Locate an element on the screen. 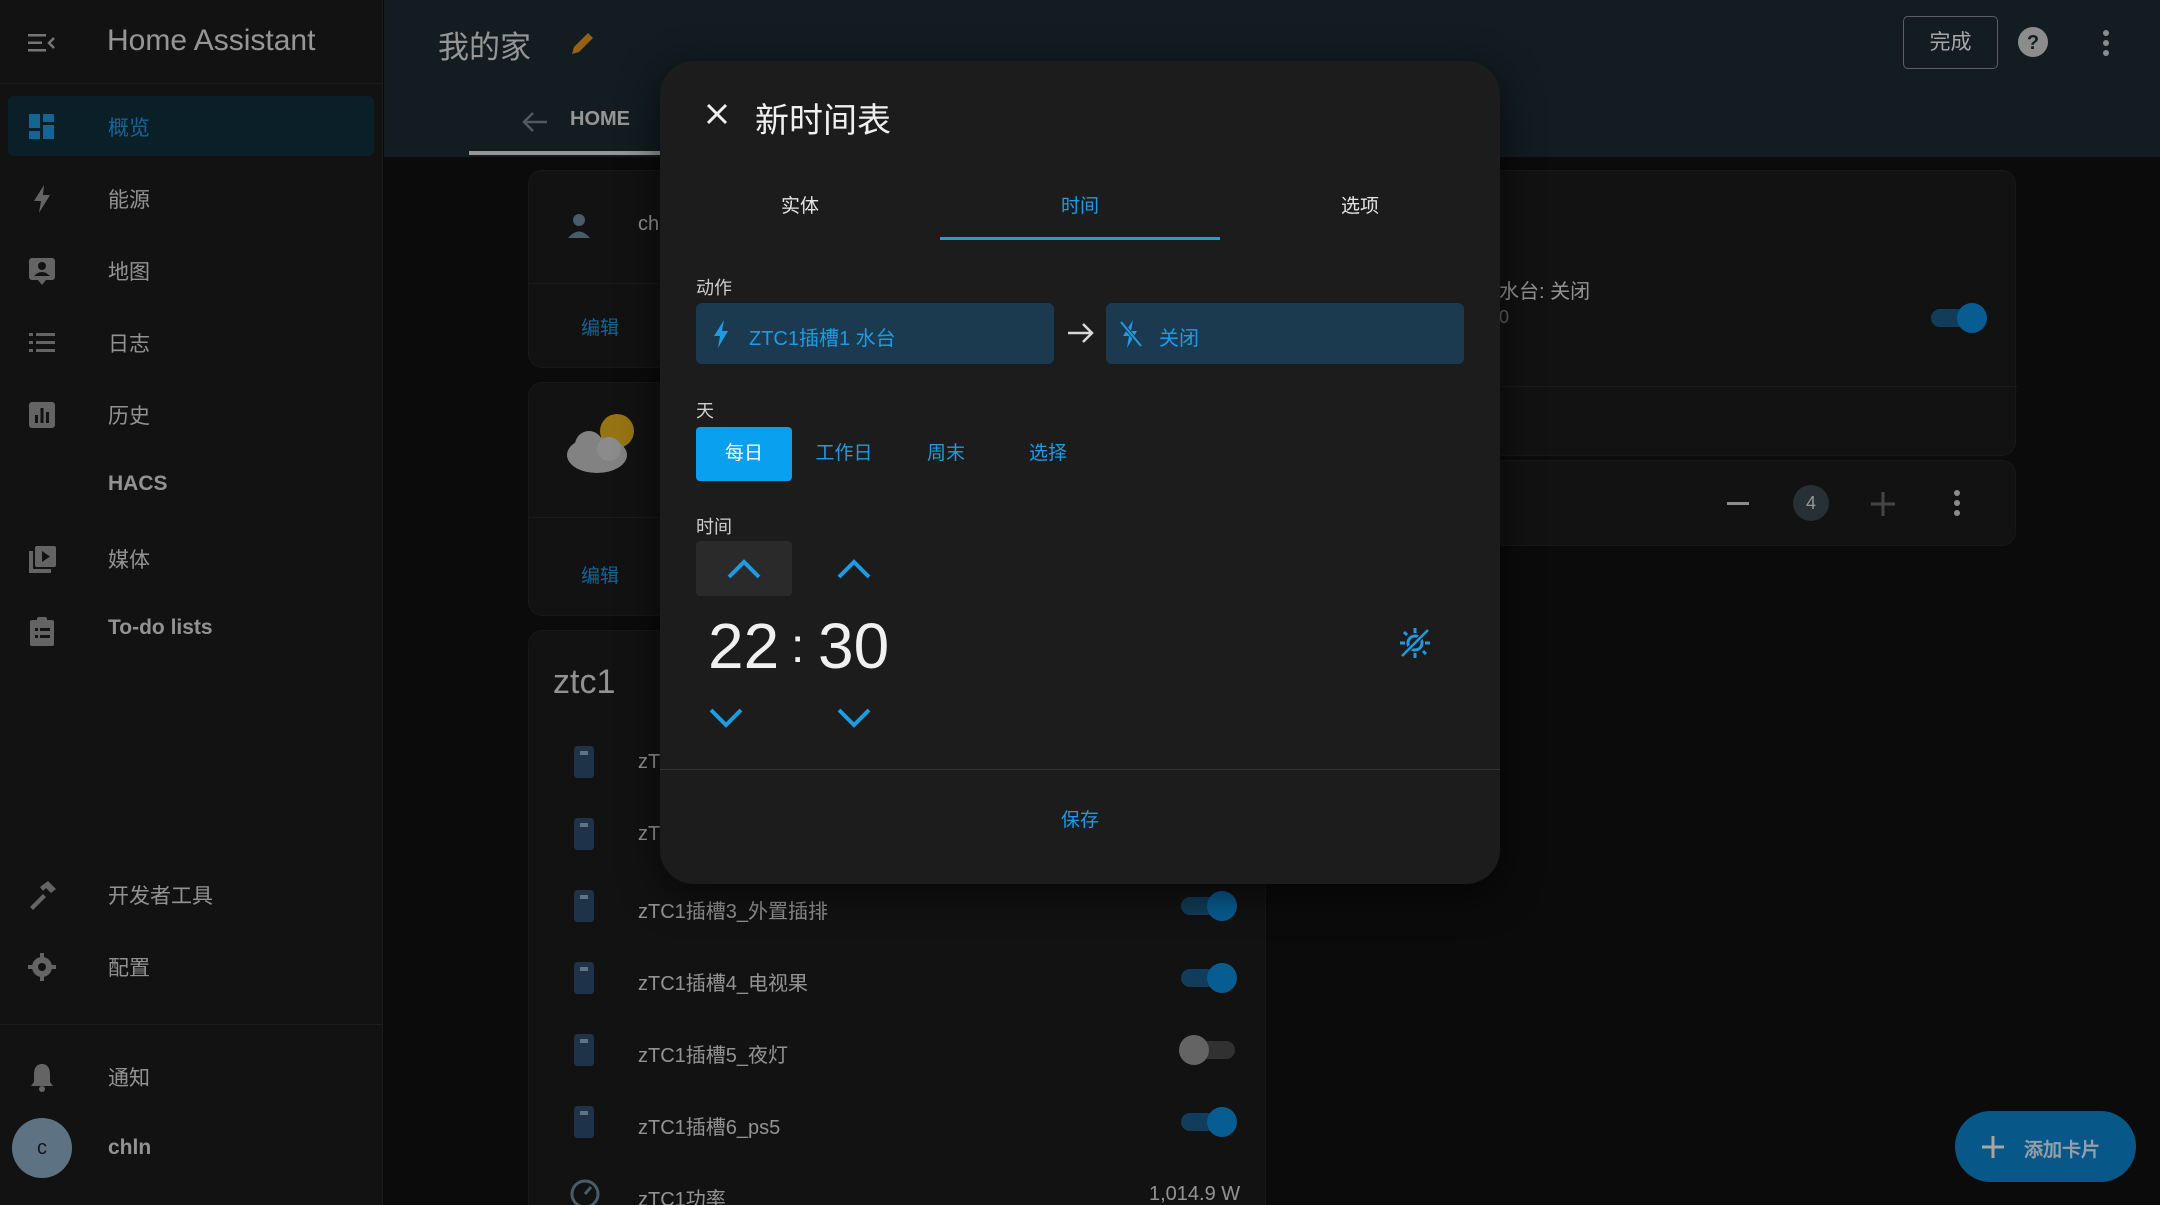 The height and width of the screenshot is (1205, 2160). arrow-right-icon is located at coordinates (1081, 333).